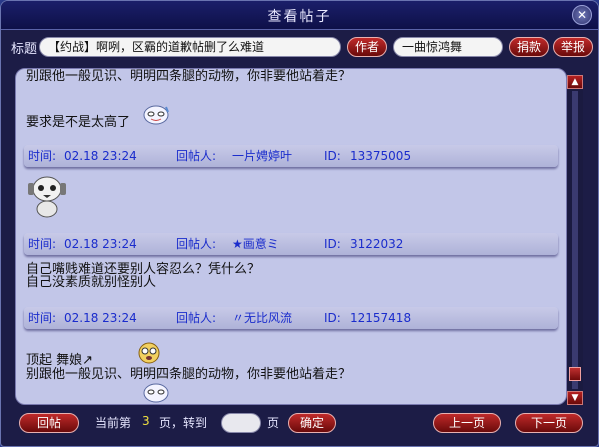 The height and width of the screenshot is (447, 599). I want to click on shocked-face-icon, so click(149, 353).